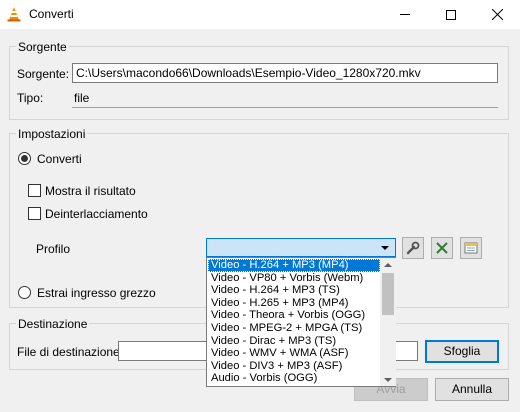 The height and width of the screenshot is (412, 520). Describe the element at coordinates (53, 324) in the screenshot. I see `destination-group-label: Destinazione` at that location.